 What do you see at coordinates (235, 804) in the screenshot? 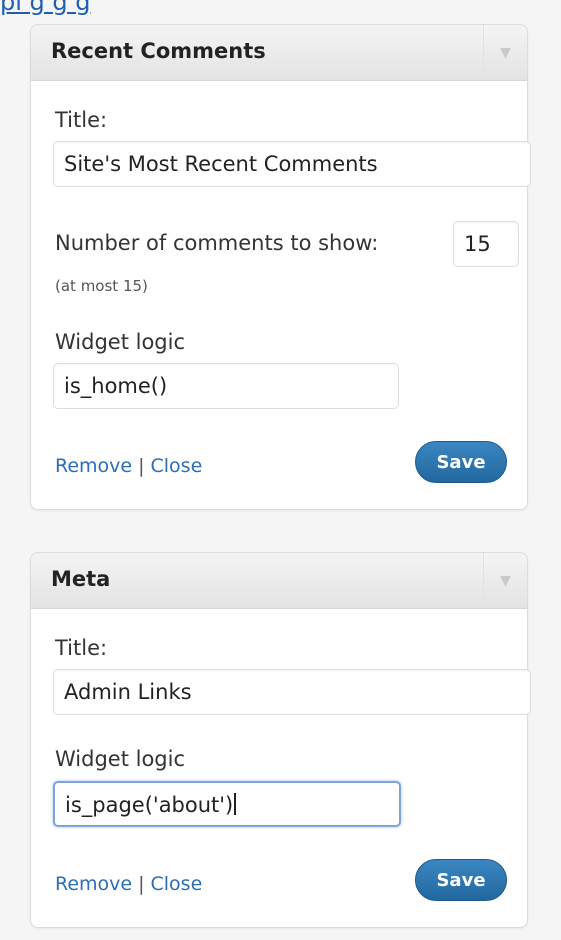
I see `text-caret` at bounding box center [235, 804].